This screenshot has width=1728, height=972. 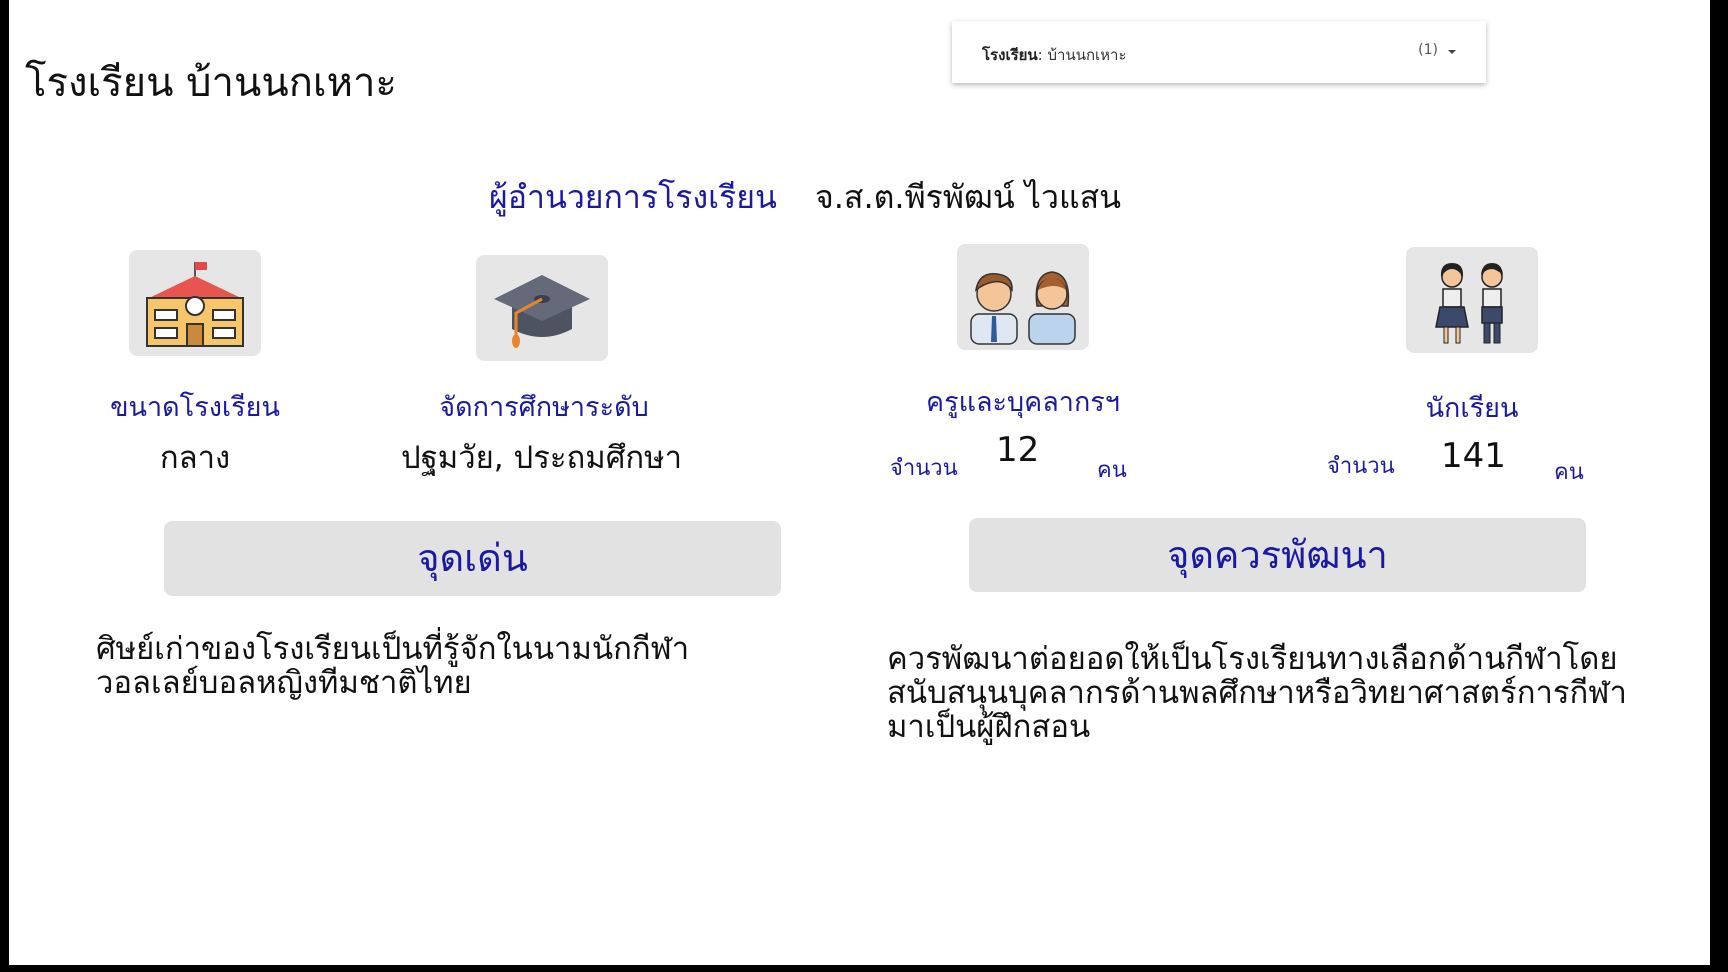 What do you see at coordinates (924, 468) in the screenshot?
I see `staff-count-label: จำนวน` at bounding box center [924, 468].